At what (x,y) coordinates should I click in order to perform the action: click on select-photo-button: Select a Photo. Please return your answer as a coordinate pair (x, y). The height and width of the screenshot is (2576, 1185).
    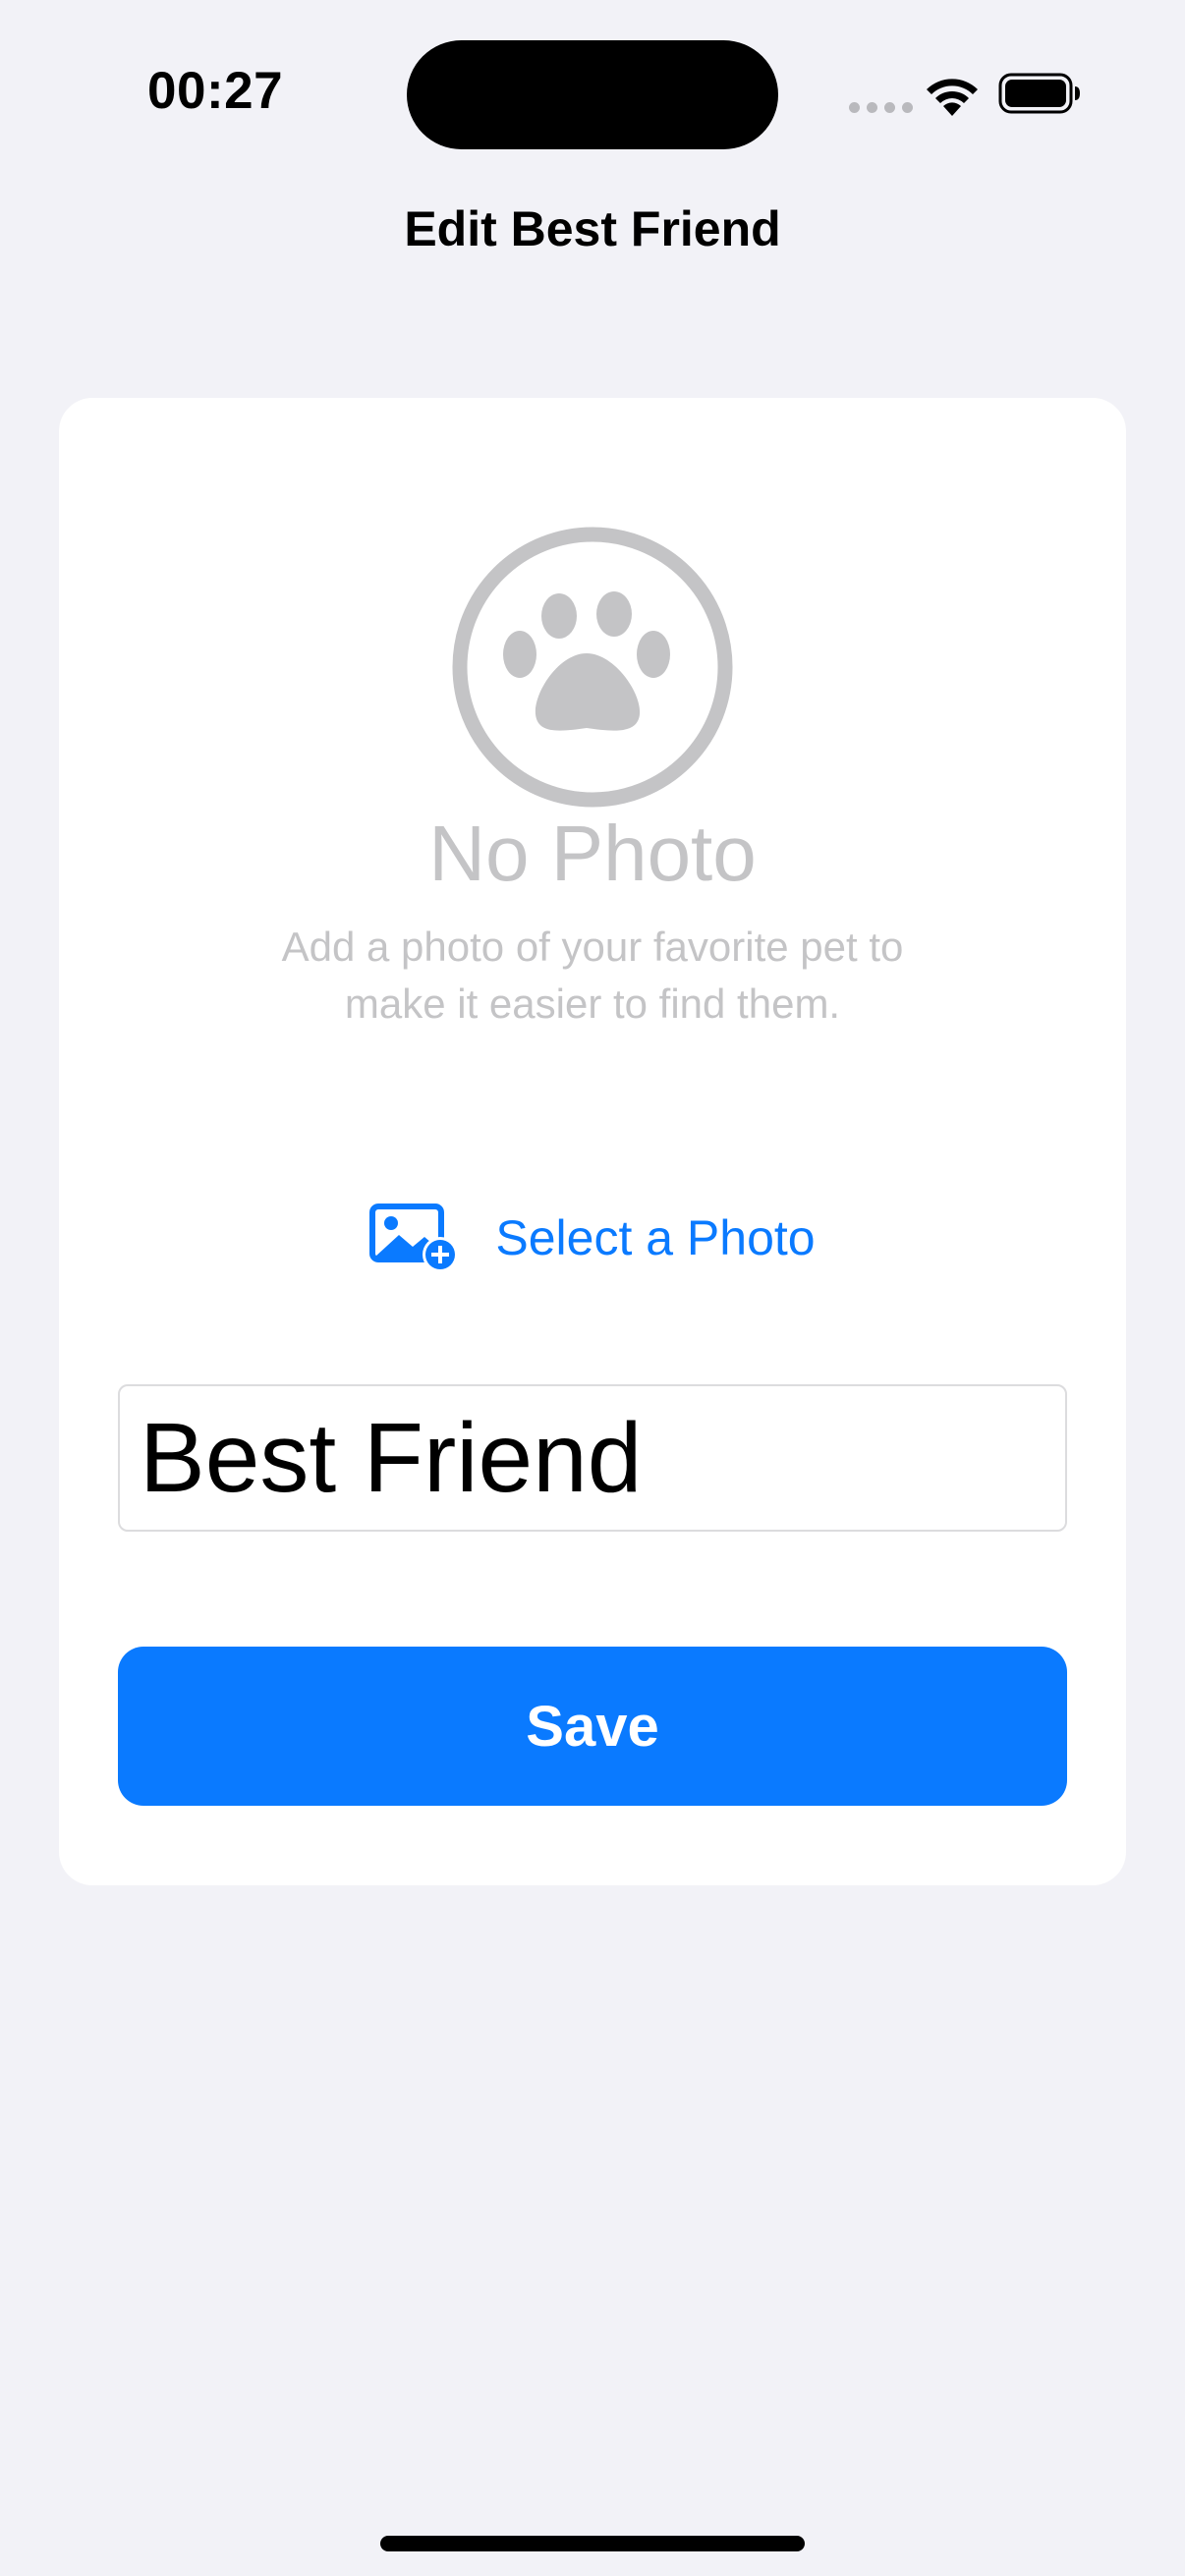
    Looking at the image, I should click on (592, 1238).